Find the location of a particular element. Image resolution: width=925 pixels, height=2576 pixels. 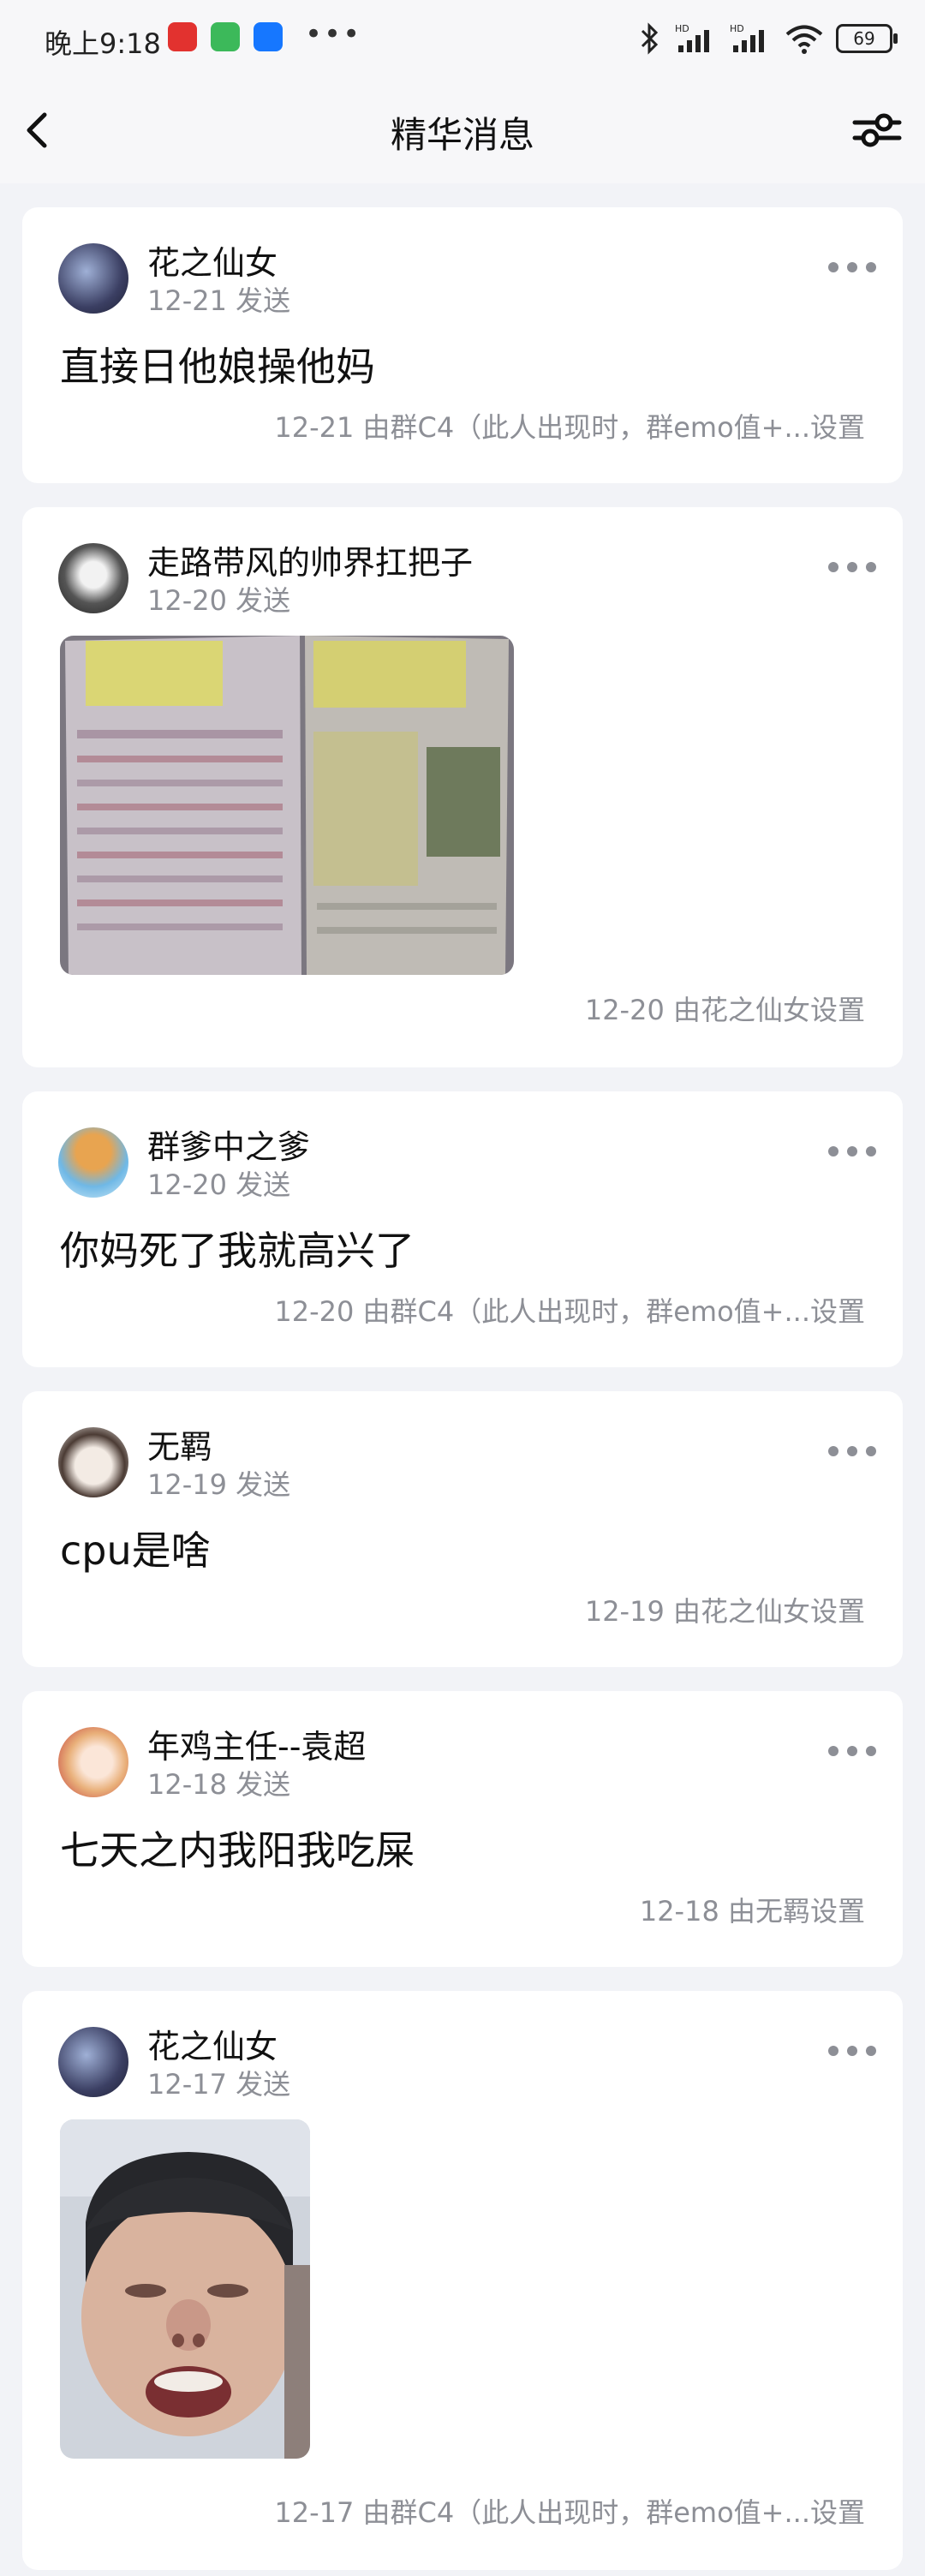

page-title: 精华消息 is located at coordinates (462, 135).